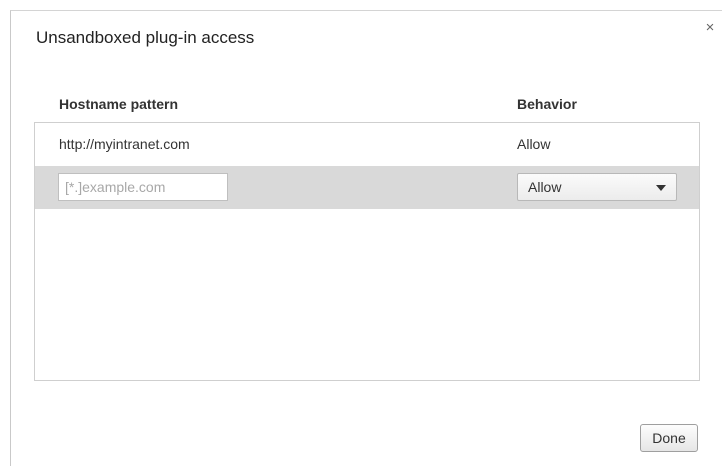 The width and height of the screenshot is (722, 466). Describe the element at coordinates (545, 187) in the screenshot. I see `behavior-select-value: Allow` at that location.